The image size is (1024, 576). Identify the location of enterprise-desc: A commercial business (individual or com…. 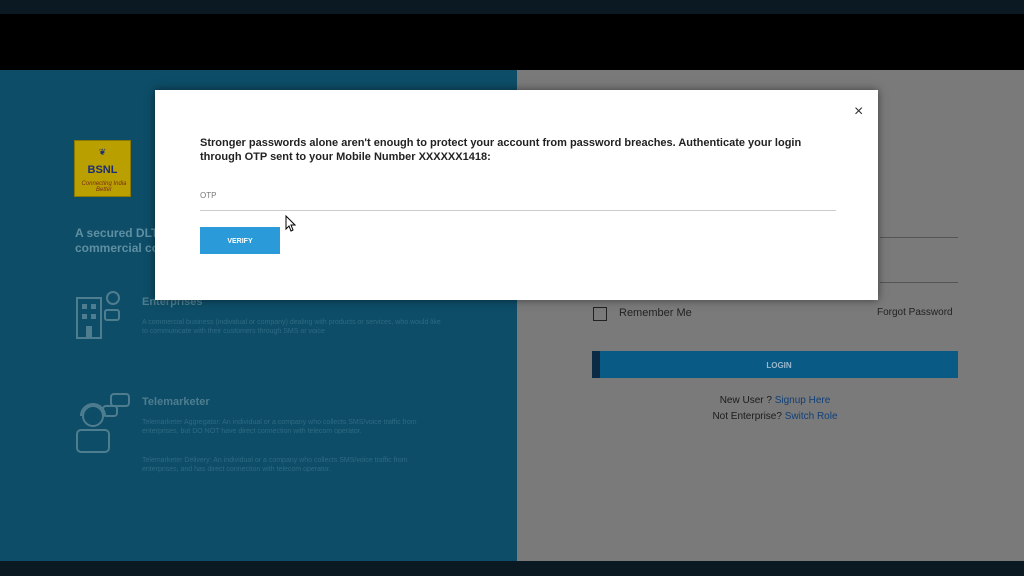
(291, 327).